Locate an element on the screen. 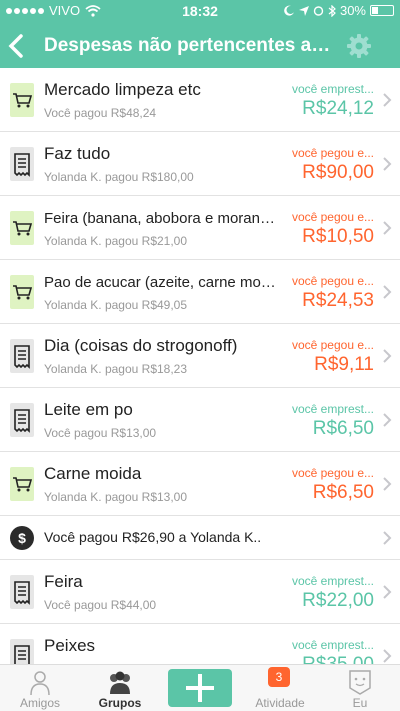 The height and width of the screenshot is (711, 400). expense-description: Feira (banana, abobora e morangos) is located at coordinates (160, 218).